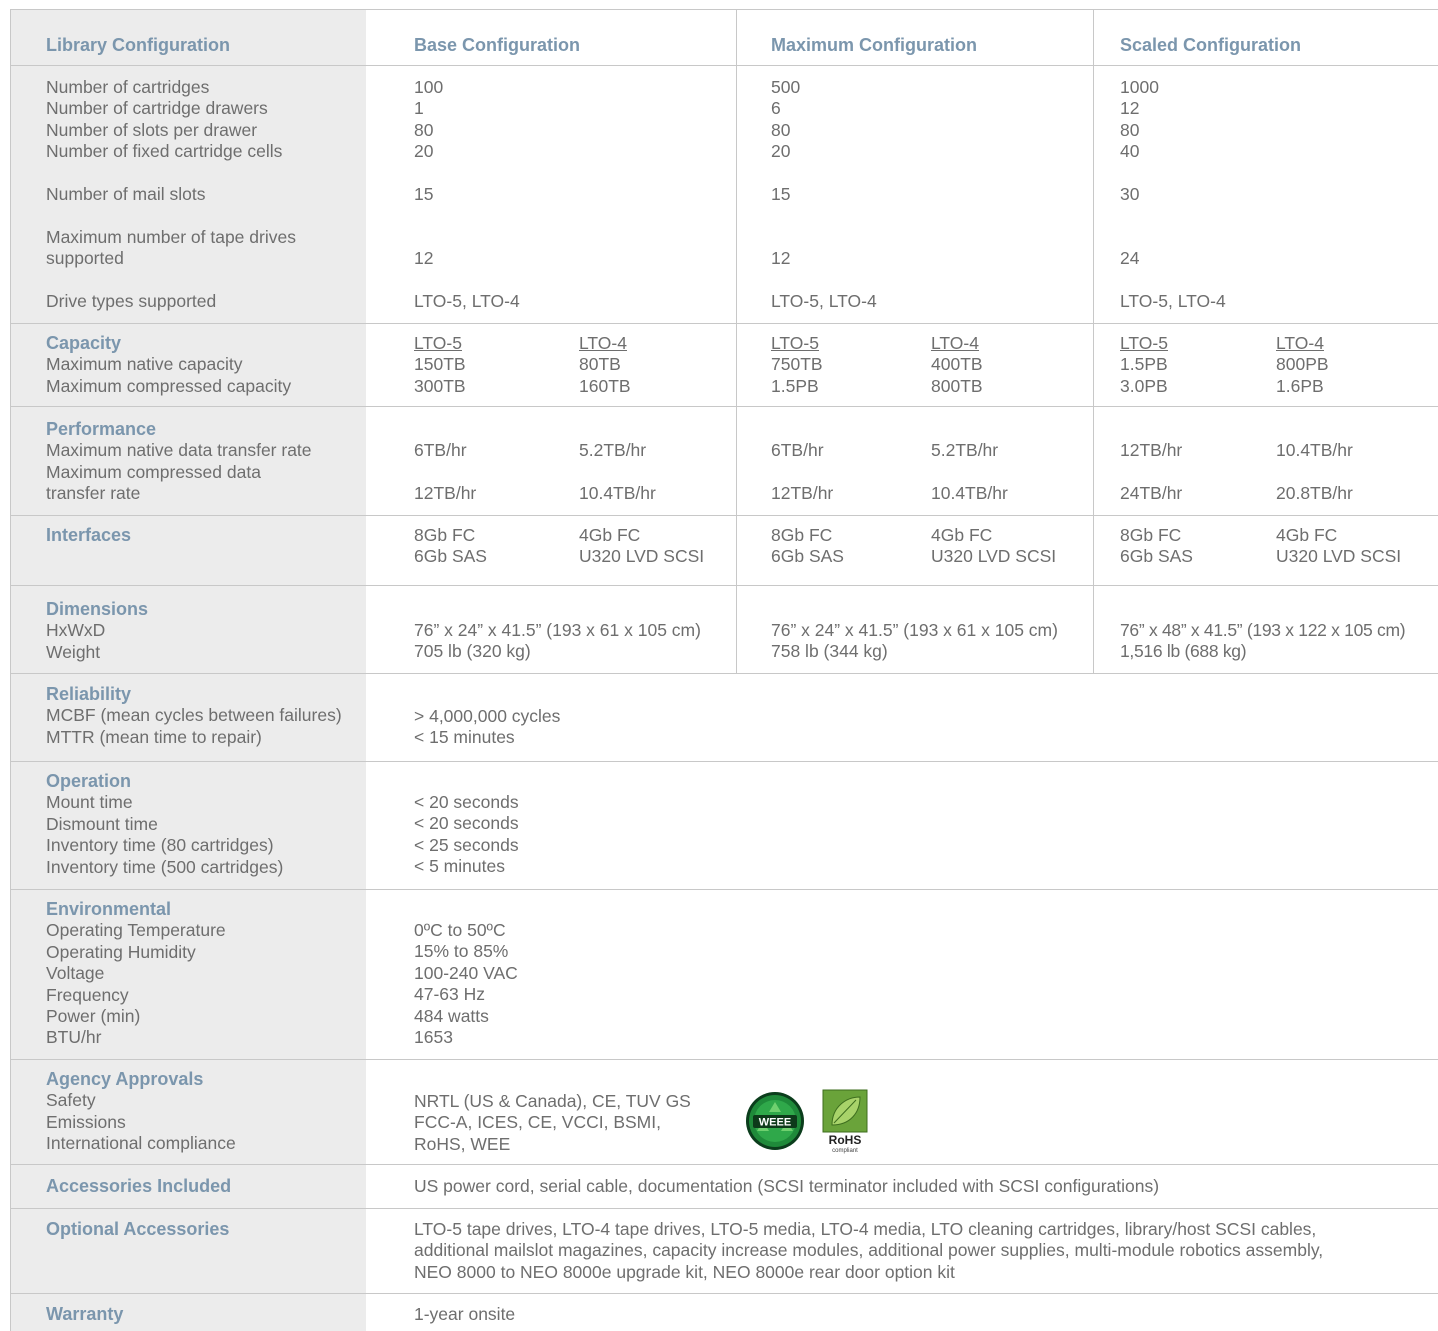 This screenshot has width=1438, height=1331. Describe the element at coordinates (1093, 341) in the screenshot. I see `column-divider` at that location.